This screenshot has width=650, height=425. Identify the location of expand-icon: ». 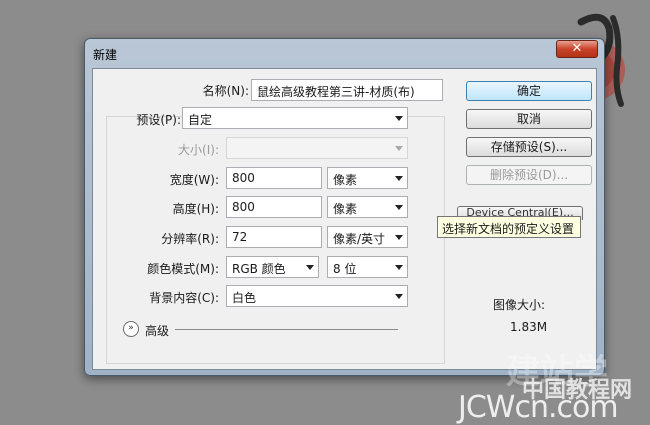
(131, 329).